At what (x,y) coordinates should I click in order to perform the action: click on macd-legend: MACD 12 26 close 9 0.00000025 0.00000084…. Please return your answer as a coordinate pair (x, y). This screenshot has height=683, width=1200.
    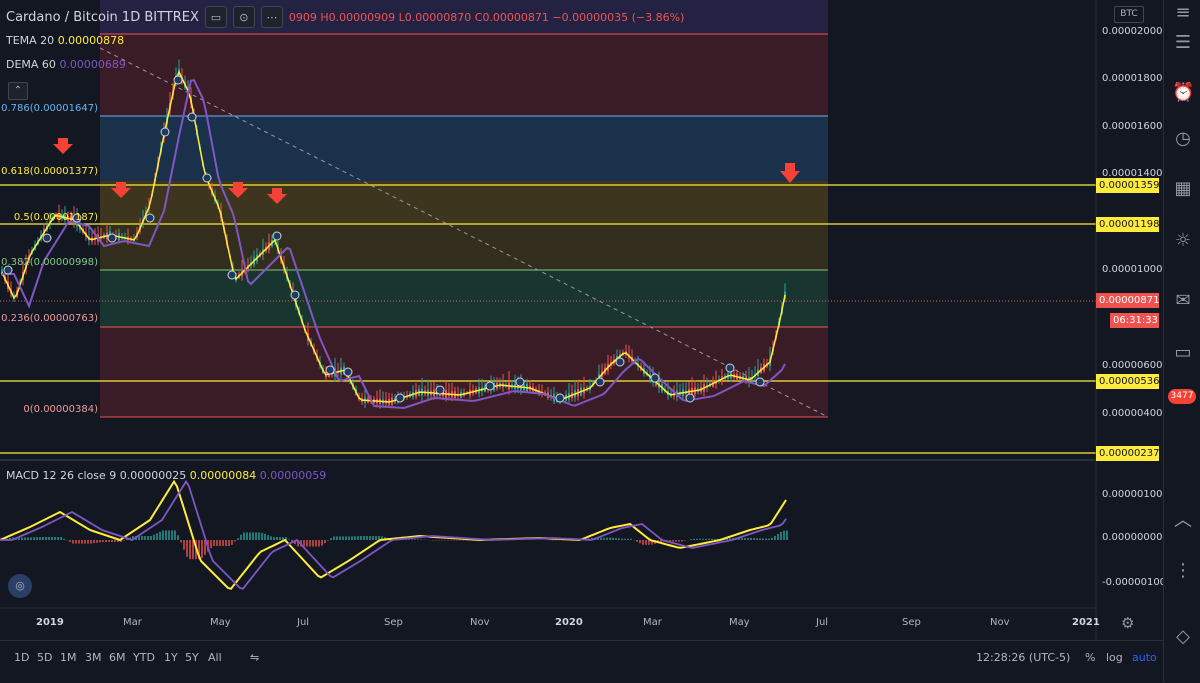
    Looking at the image, I should click on (166, 475).